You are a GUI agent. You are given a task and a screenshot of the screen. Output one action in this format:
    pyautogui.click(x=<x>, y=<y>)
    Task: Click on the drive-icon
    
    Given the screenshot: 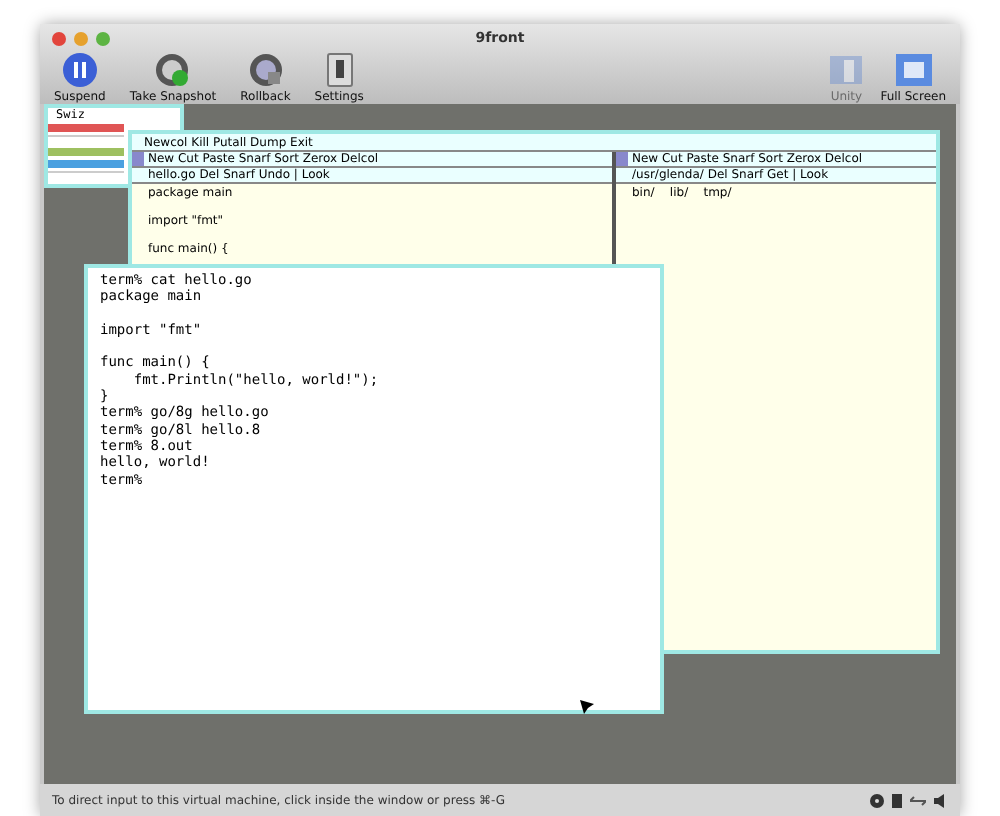 What is the action you would take?
    pyautogui.click(x=897, y=800)
    